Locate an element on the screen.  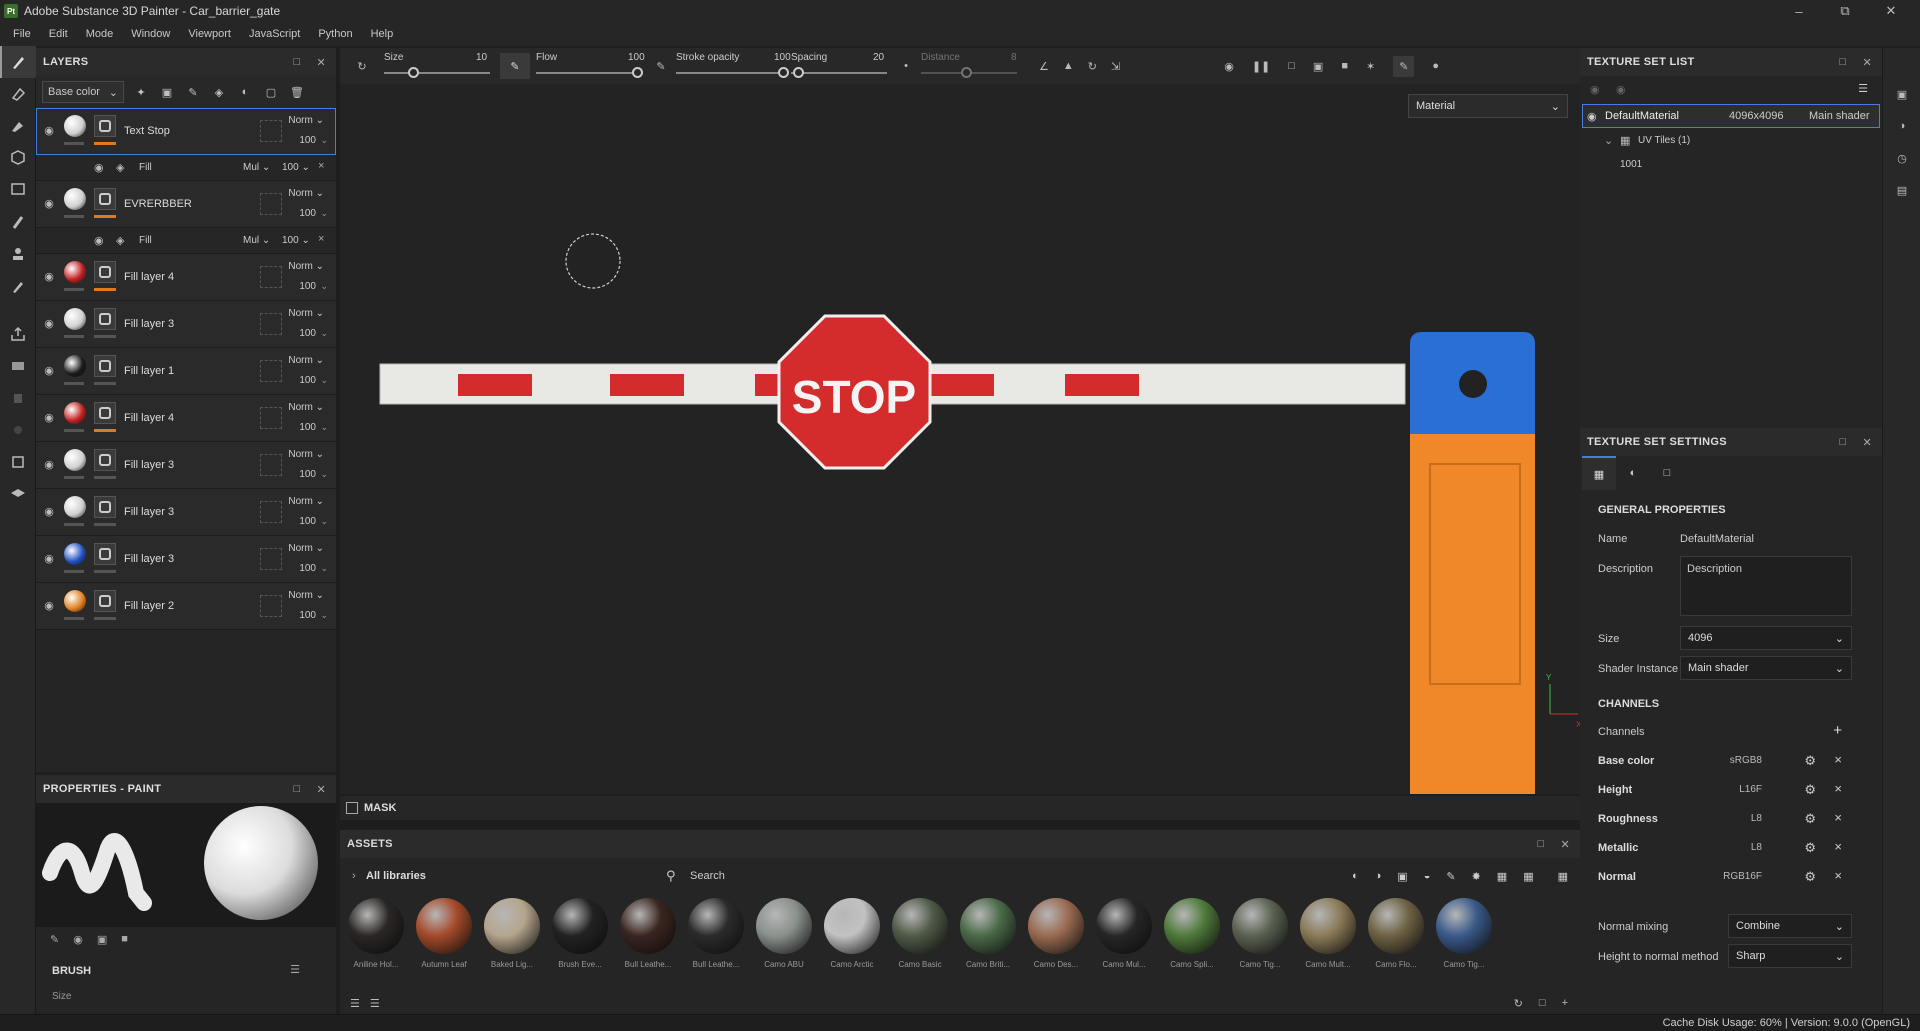
channel-select: Base color ⌄ is located at coordinates (83, 92).